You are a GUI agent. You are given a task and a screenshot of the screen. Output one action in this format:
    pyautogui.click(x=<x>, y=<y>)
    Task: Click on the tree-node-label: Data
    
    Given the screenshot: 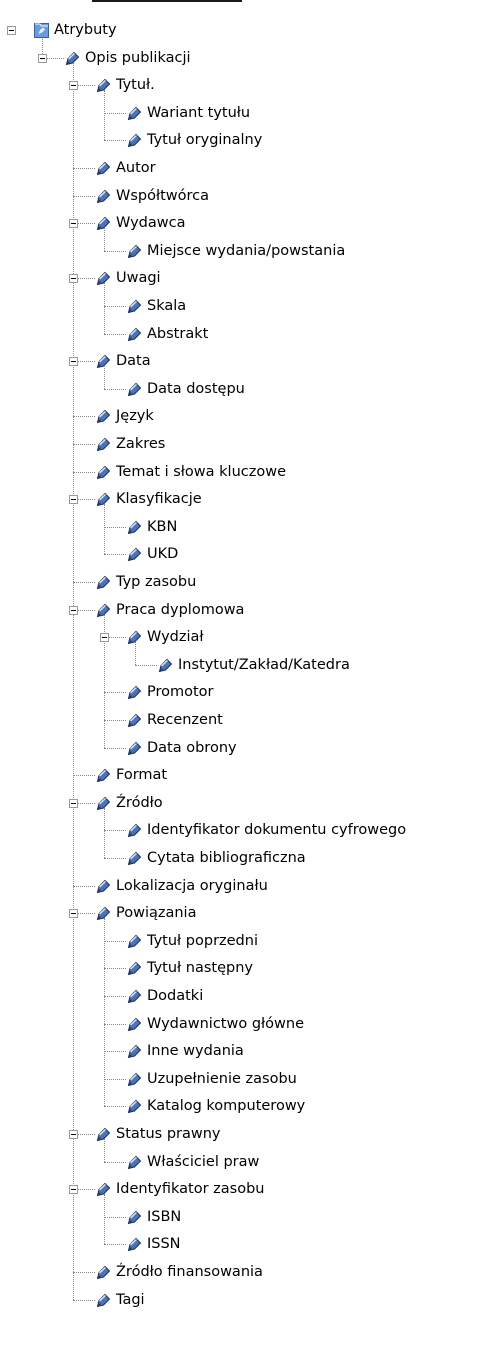 What is the action you would take?
    pyautogui.click(x=133, y=361)
    